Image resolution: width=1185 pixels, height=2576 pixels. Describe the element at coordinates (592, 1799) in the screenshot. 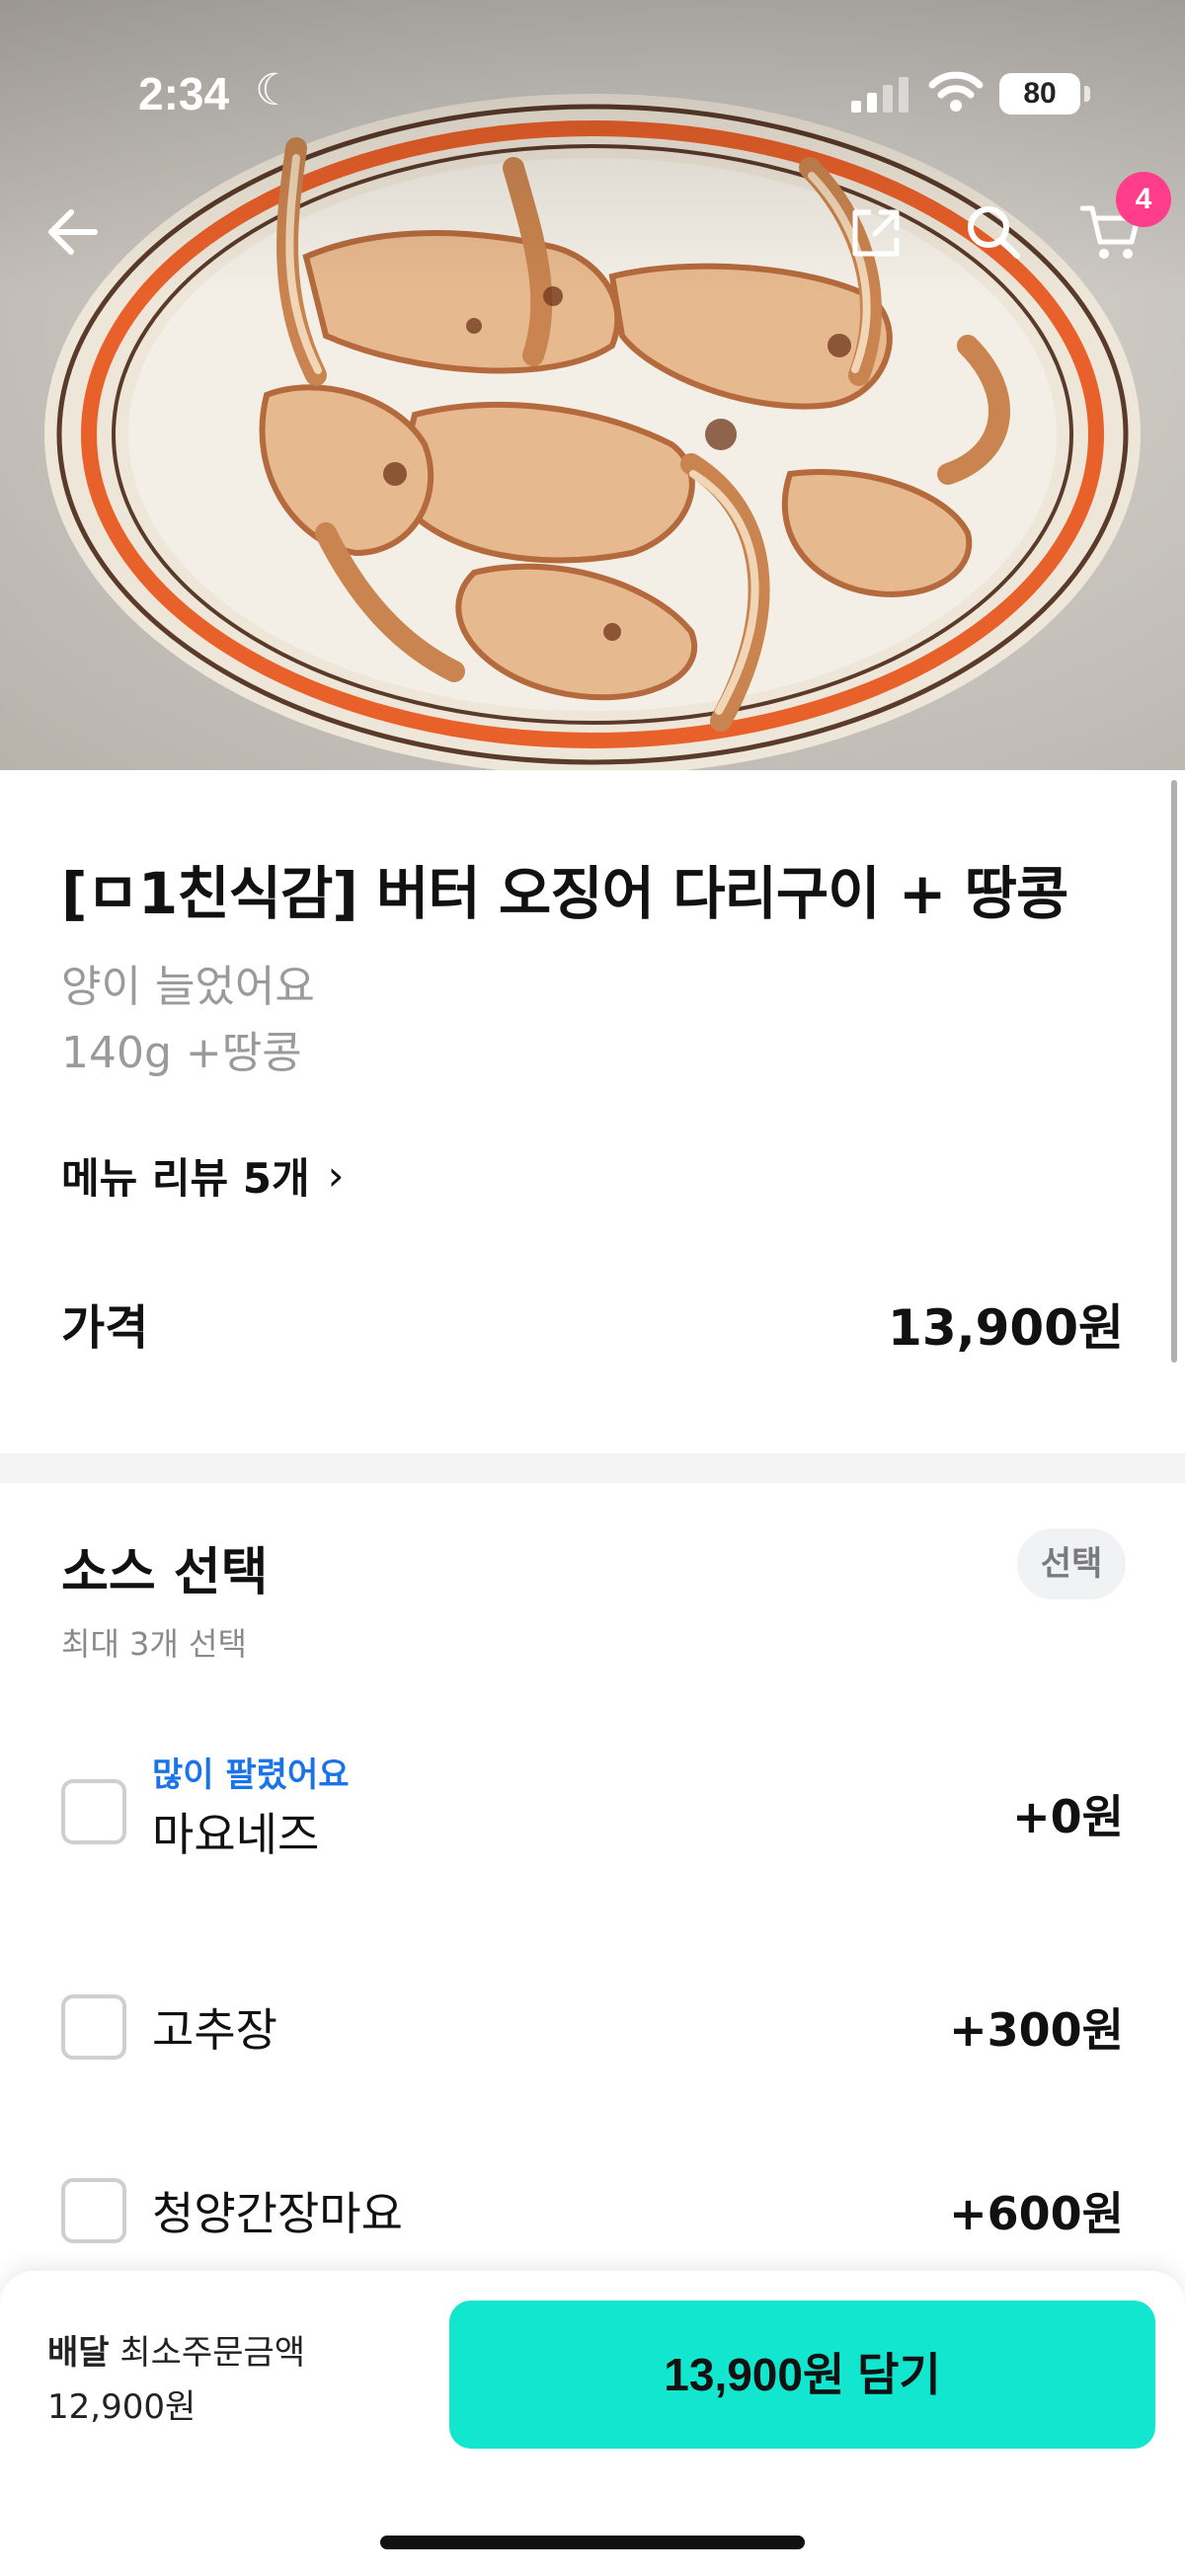

I see `option-item-mayonnaise: 많이 팔렸어요 마요네즈 +0원` at that location.